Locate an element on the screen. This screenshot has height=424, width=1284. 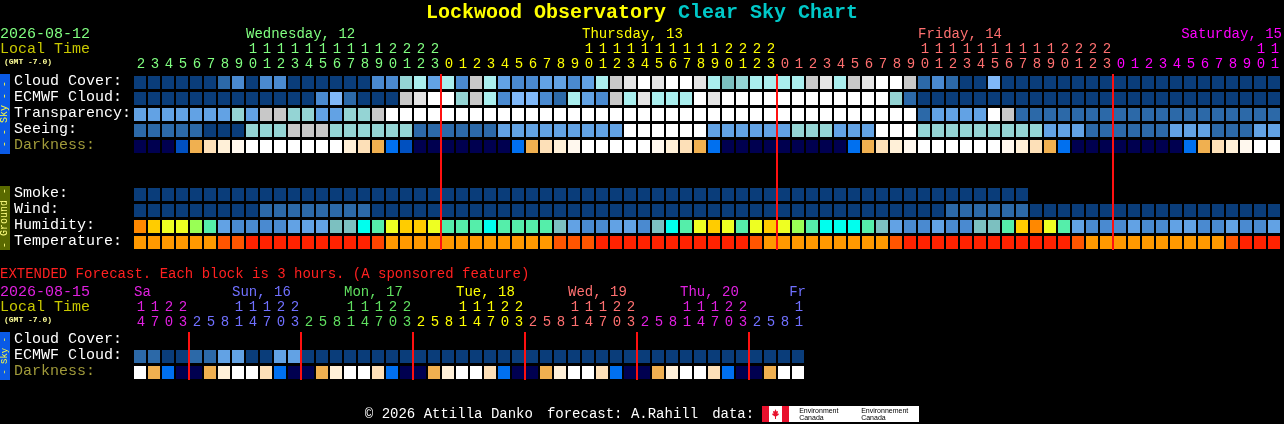
row-label: Cloud Cover: is located at coordinates (69, 82).